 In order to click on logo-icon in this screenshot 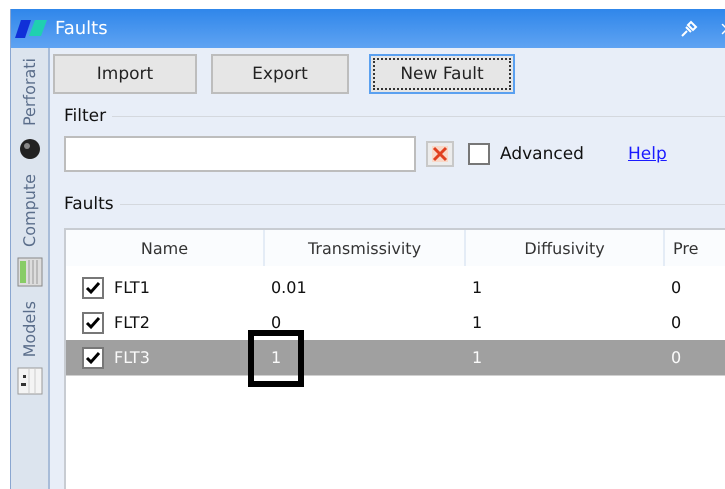, I will do `click(32, 29)`.